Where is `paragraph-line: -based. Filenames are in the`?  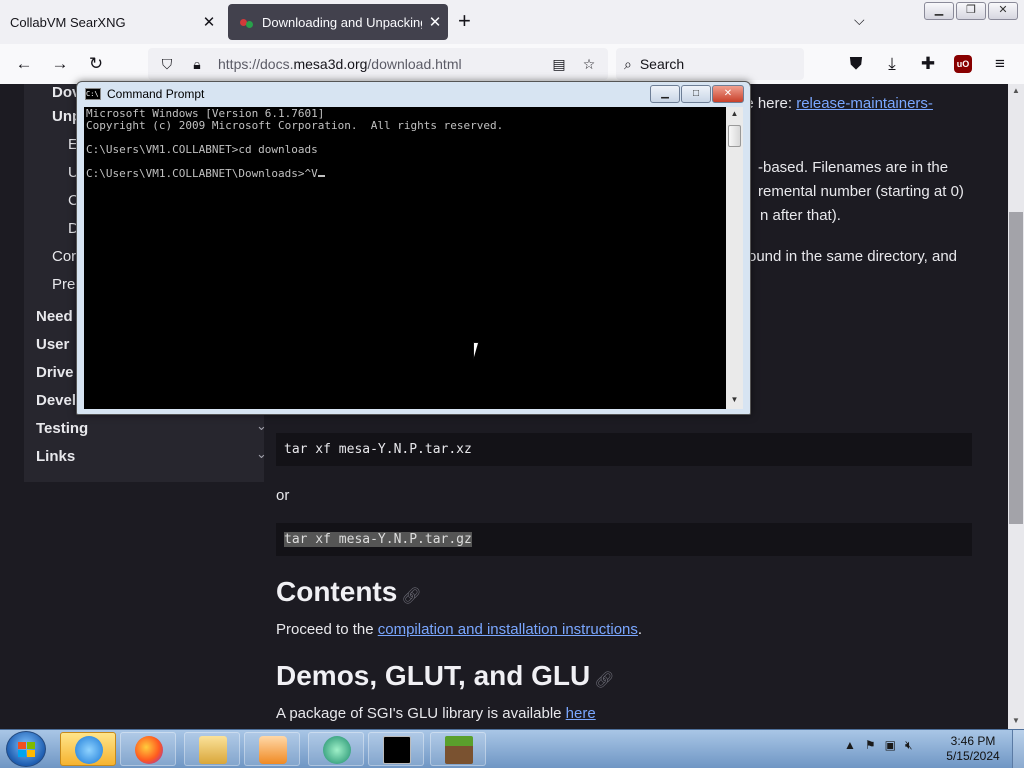 paragraph-line: -based. Filenames are in the is located at coordinates (853, 167).